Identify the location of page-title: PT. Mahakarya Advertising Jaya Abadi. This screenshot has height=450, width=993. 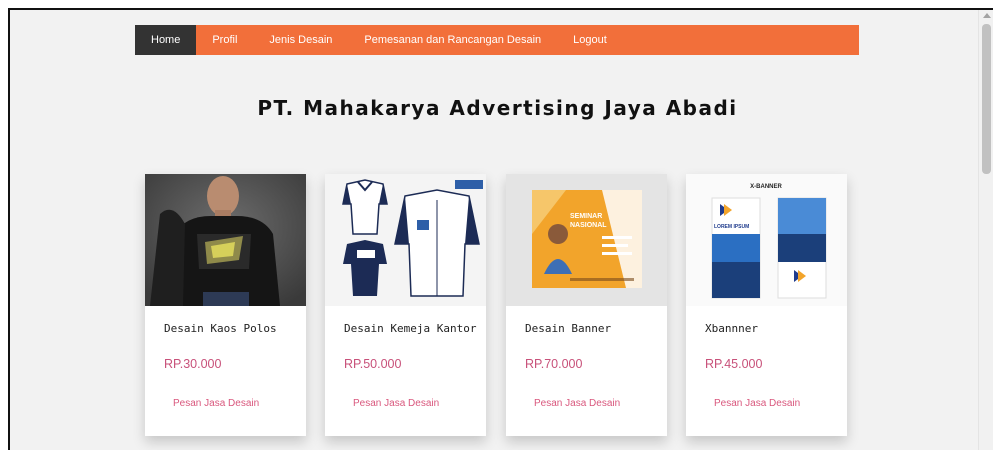
(497, 108).